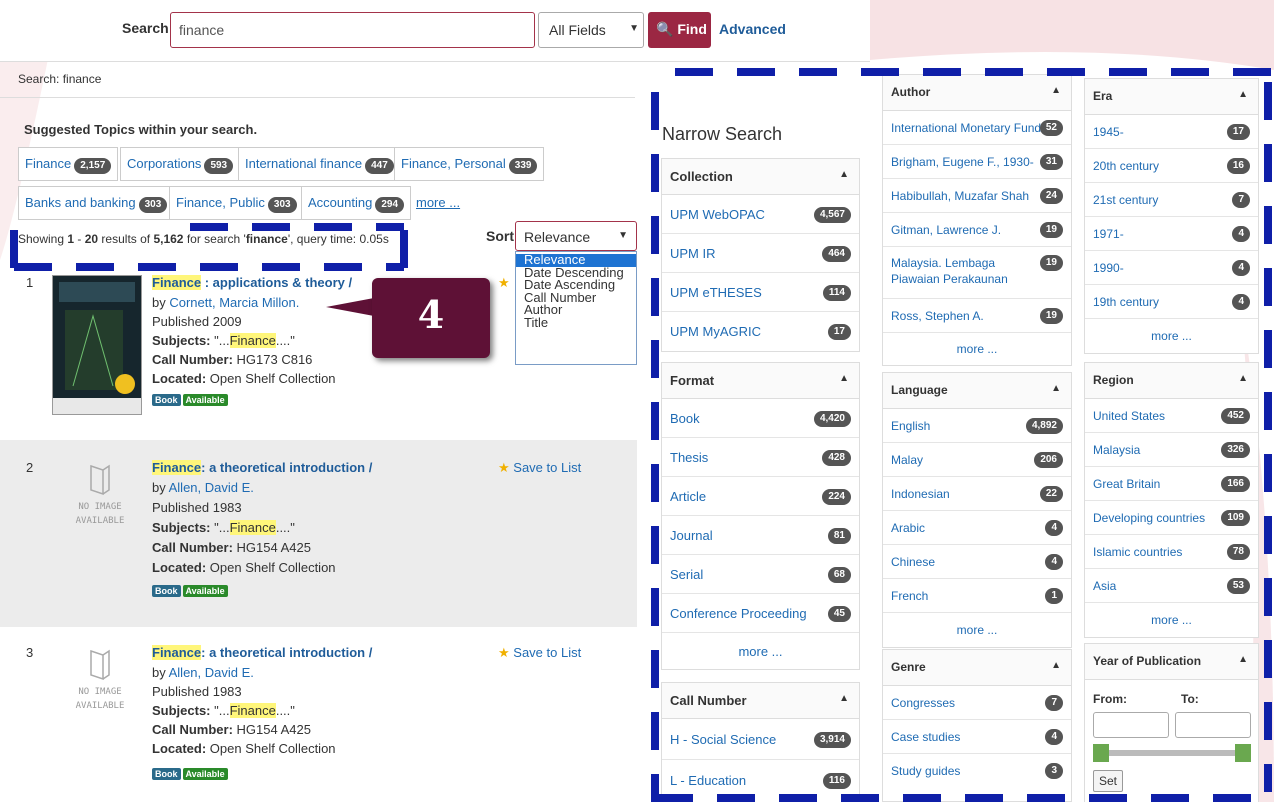 This screenshot has height=802, width=1274. Describe the element at coordinates (760, 701) in the screenshot. I see `facet-header: Call Number ▲` at that location.